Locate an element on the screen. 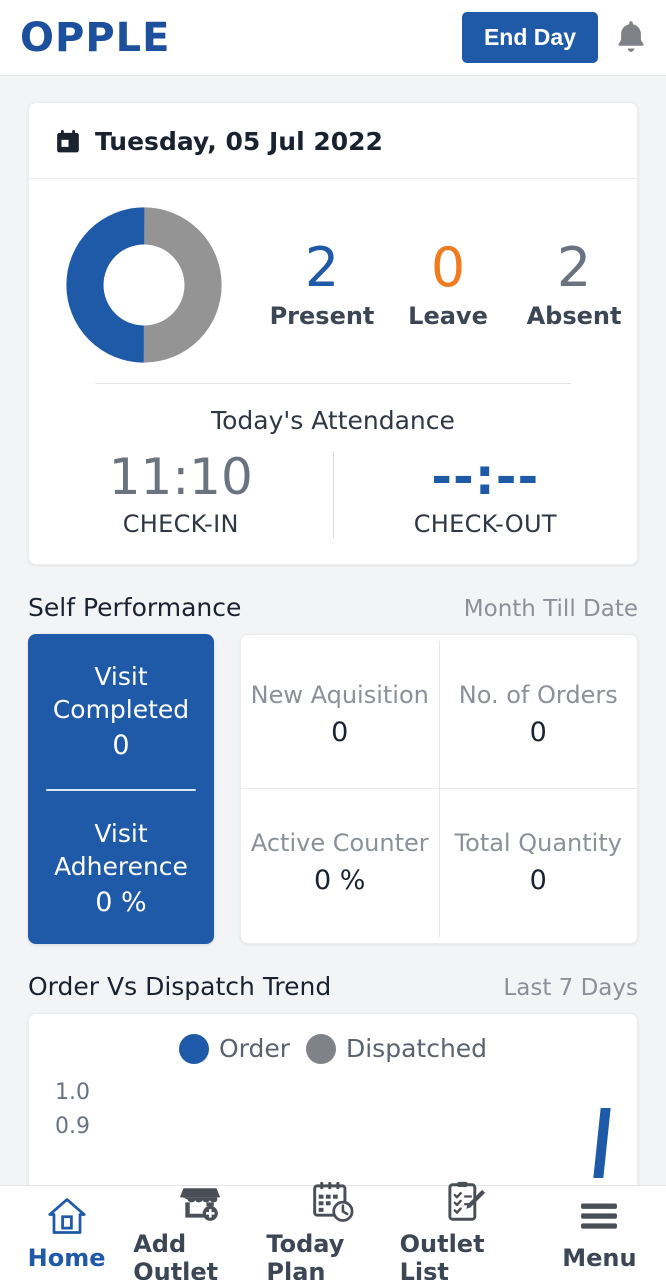  calendar-icon-svg is located at coordinates (68, 140).